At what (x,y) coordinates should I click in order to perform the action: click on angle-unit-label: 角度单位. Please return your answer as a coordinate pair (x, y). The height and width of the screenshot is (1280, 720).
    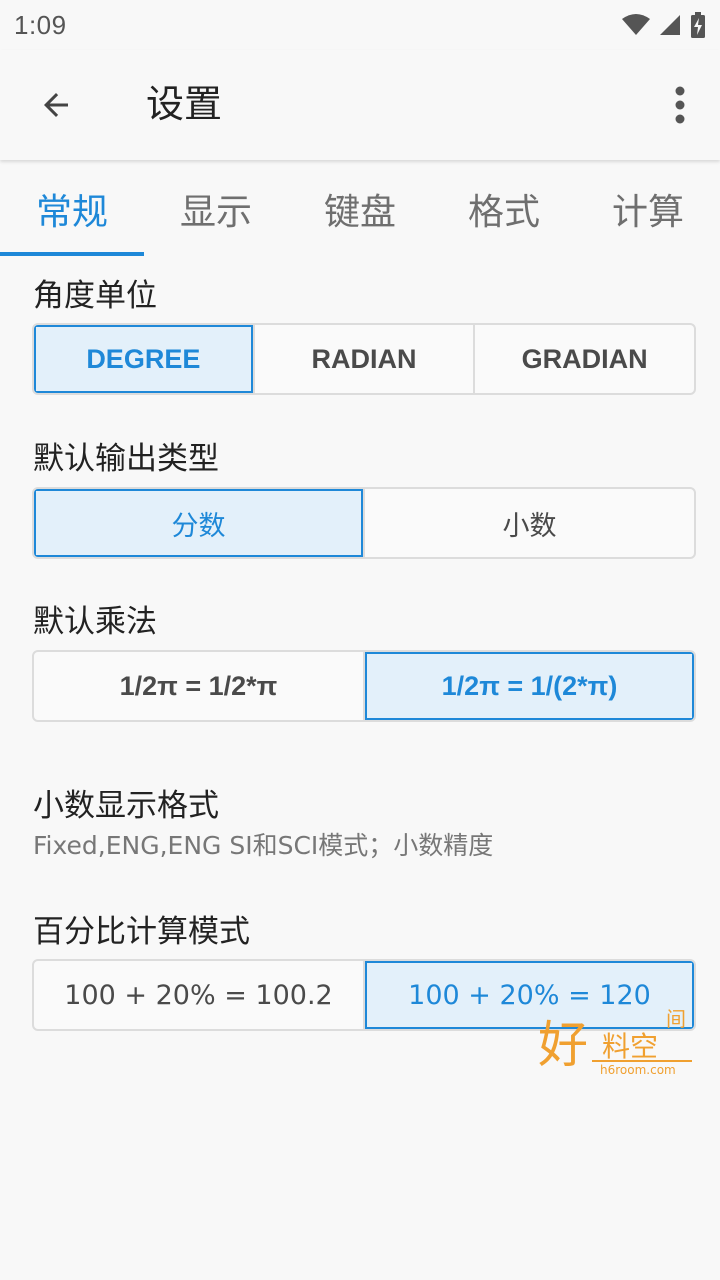
    Looking at the image, I should click on (95, 296).